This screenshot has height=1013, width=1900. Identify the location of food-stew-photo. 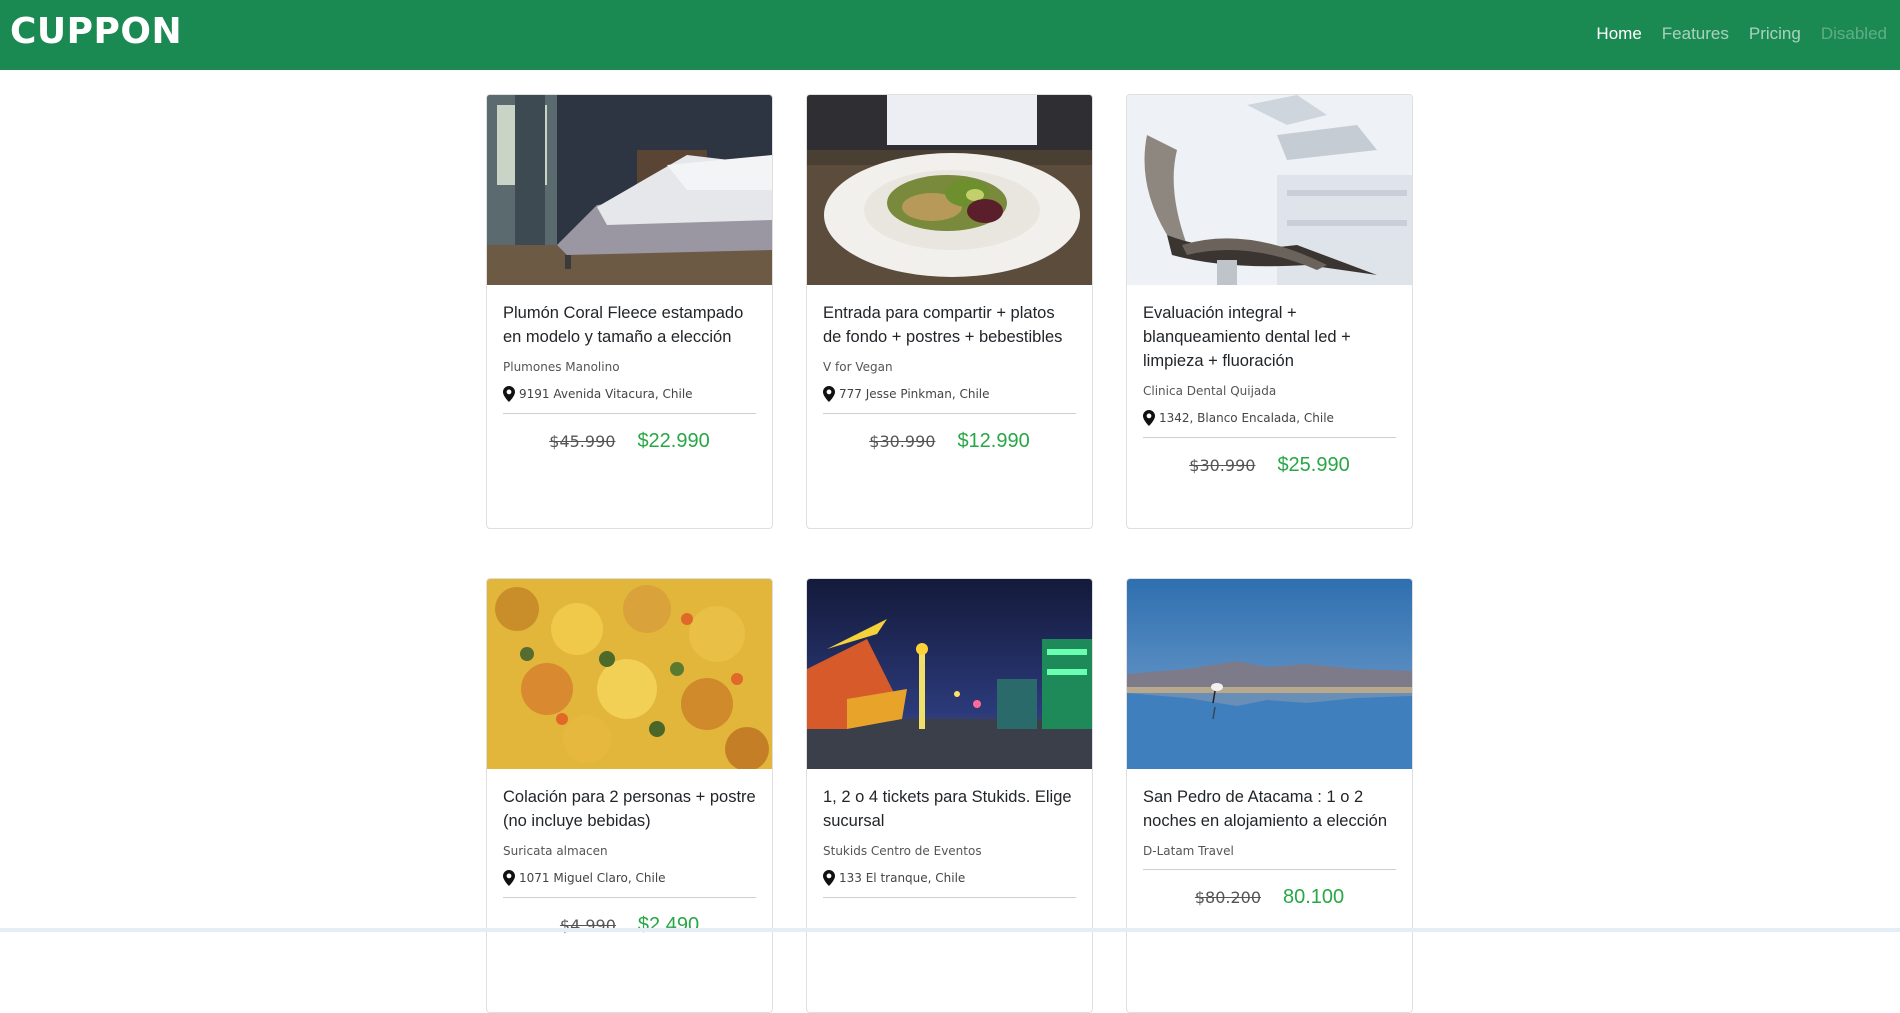
(629, 674).